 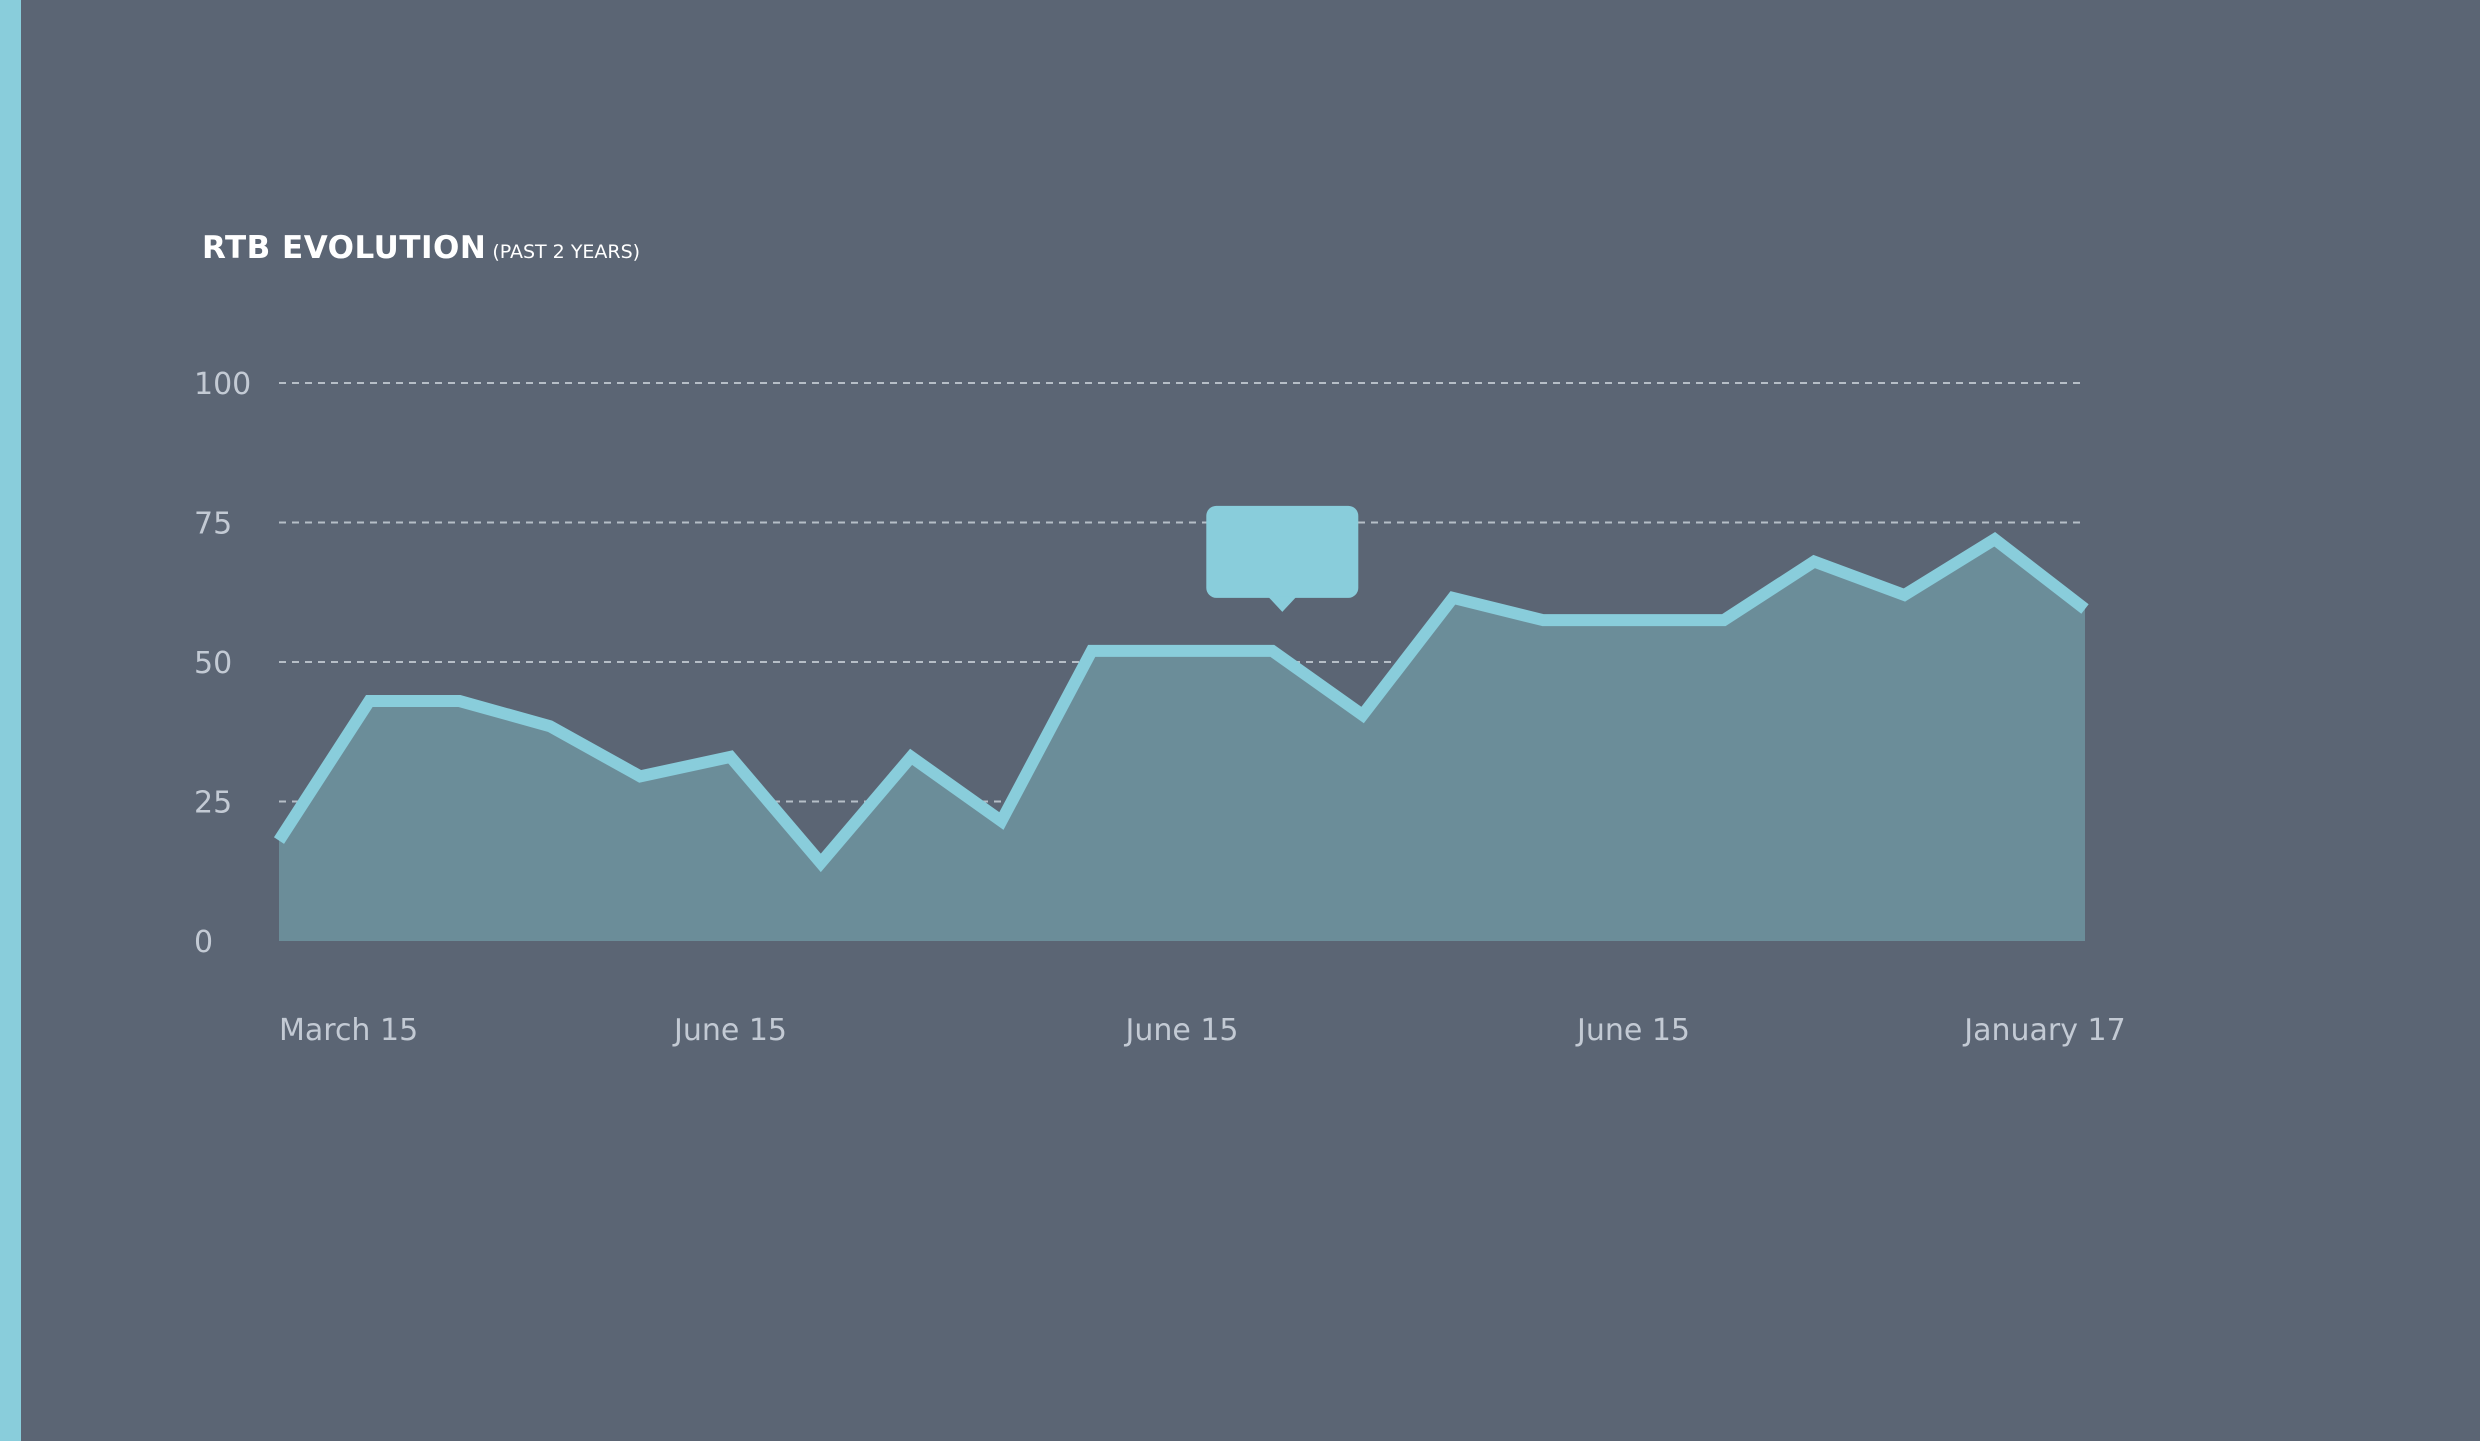 I want to click on tooltip-bubble, so click(x=1282, y=551).